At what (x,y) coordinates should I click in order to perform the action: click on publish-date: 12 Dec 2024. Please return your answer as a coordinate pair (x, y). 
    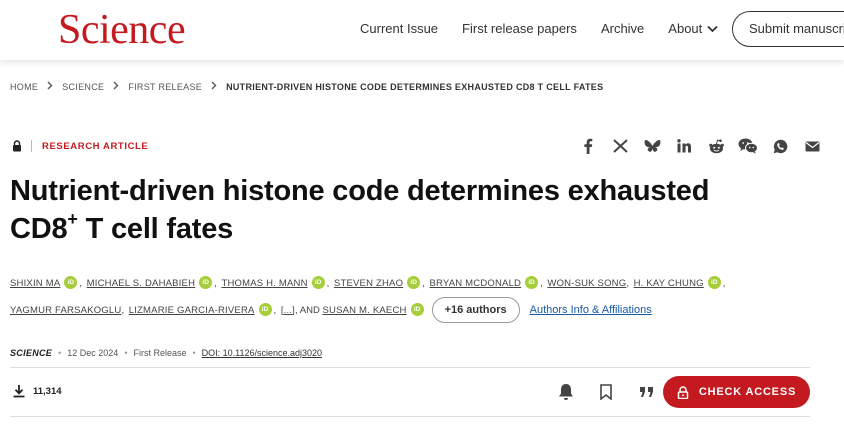
    Looking at the image, I should click on (93, 353).